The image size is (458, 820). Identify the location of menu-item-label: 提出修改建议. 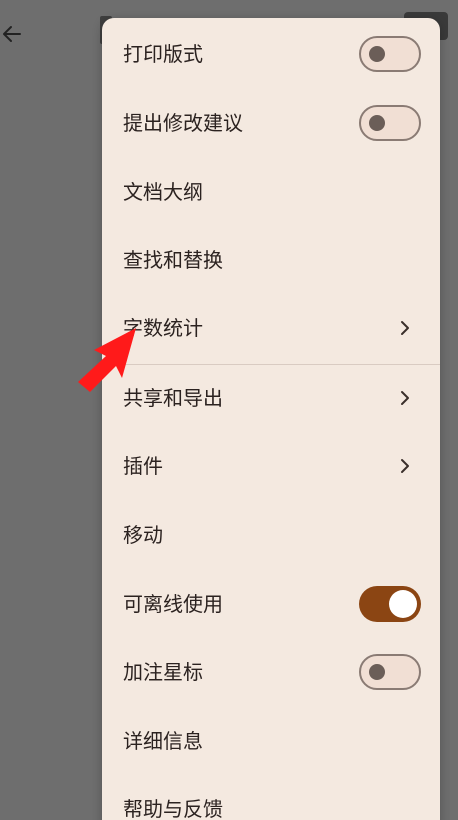
(183, 123).